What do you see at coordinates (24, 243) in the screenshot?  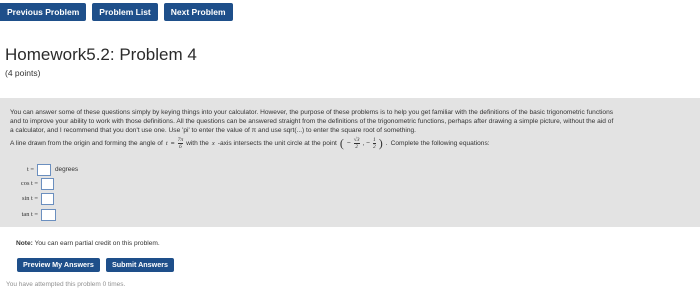 I see `note-label: Note:` at bounding box center [24, 243].